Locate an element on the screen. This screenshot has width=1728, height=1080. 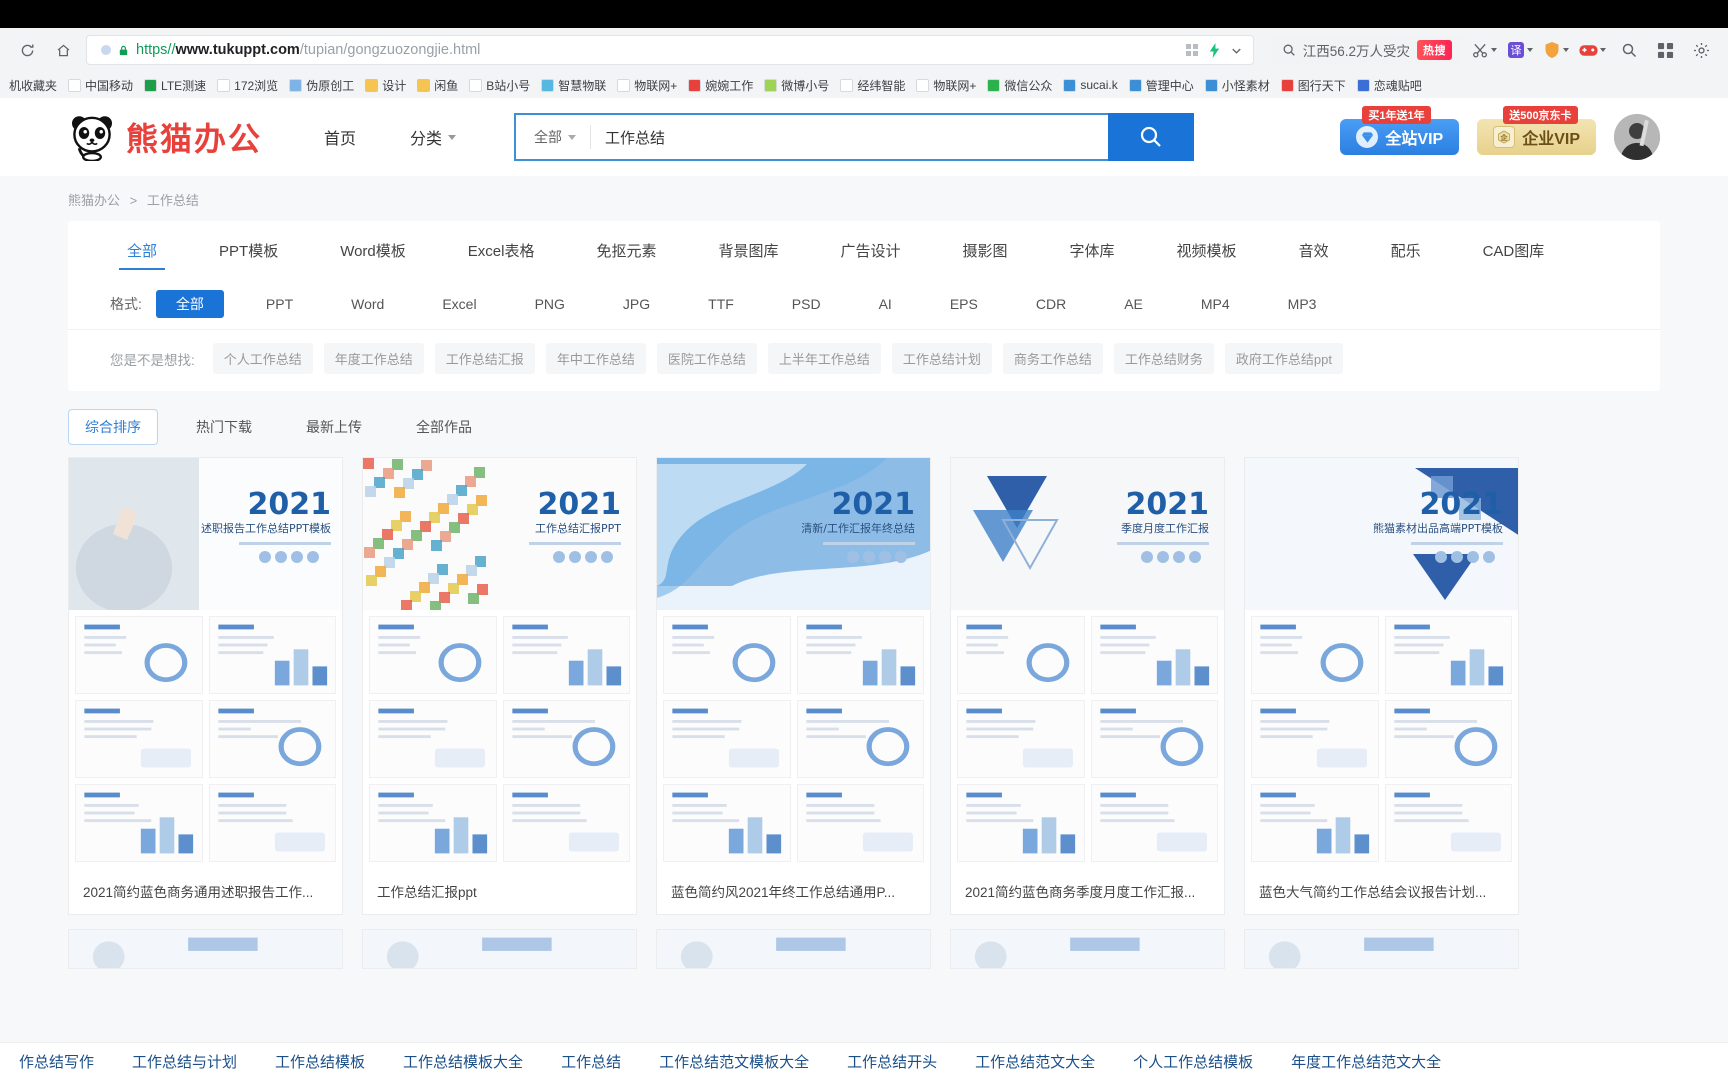
vip-button-enterprise: 送500京东卡 企 企业VIP is located at coordinates (1536, 130).